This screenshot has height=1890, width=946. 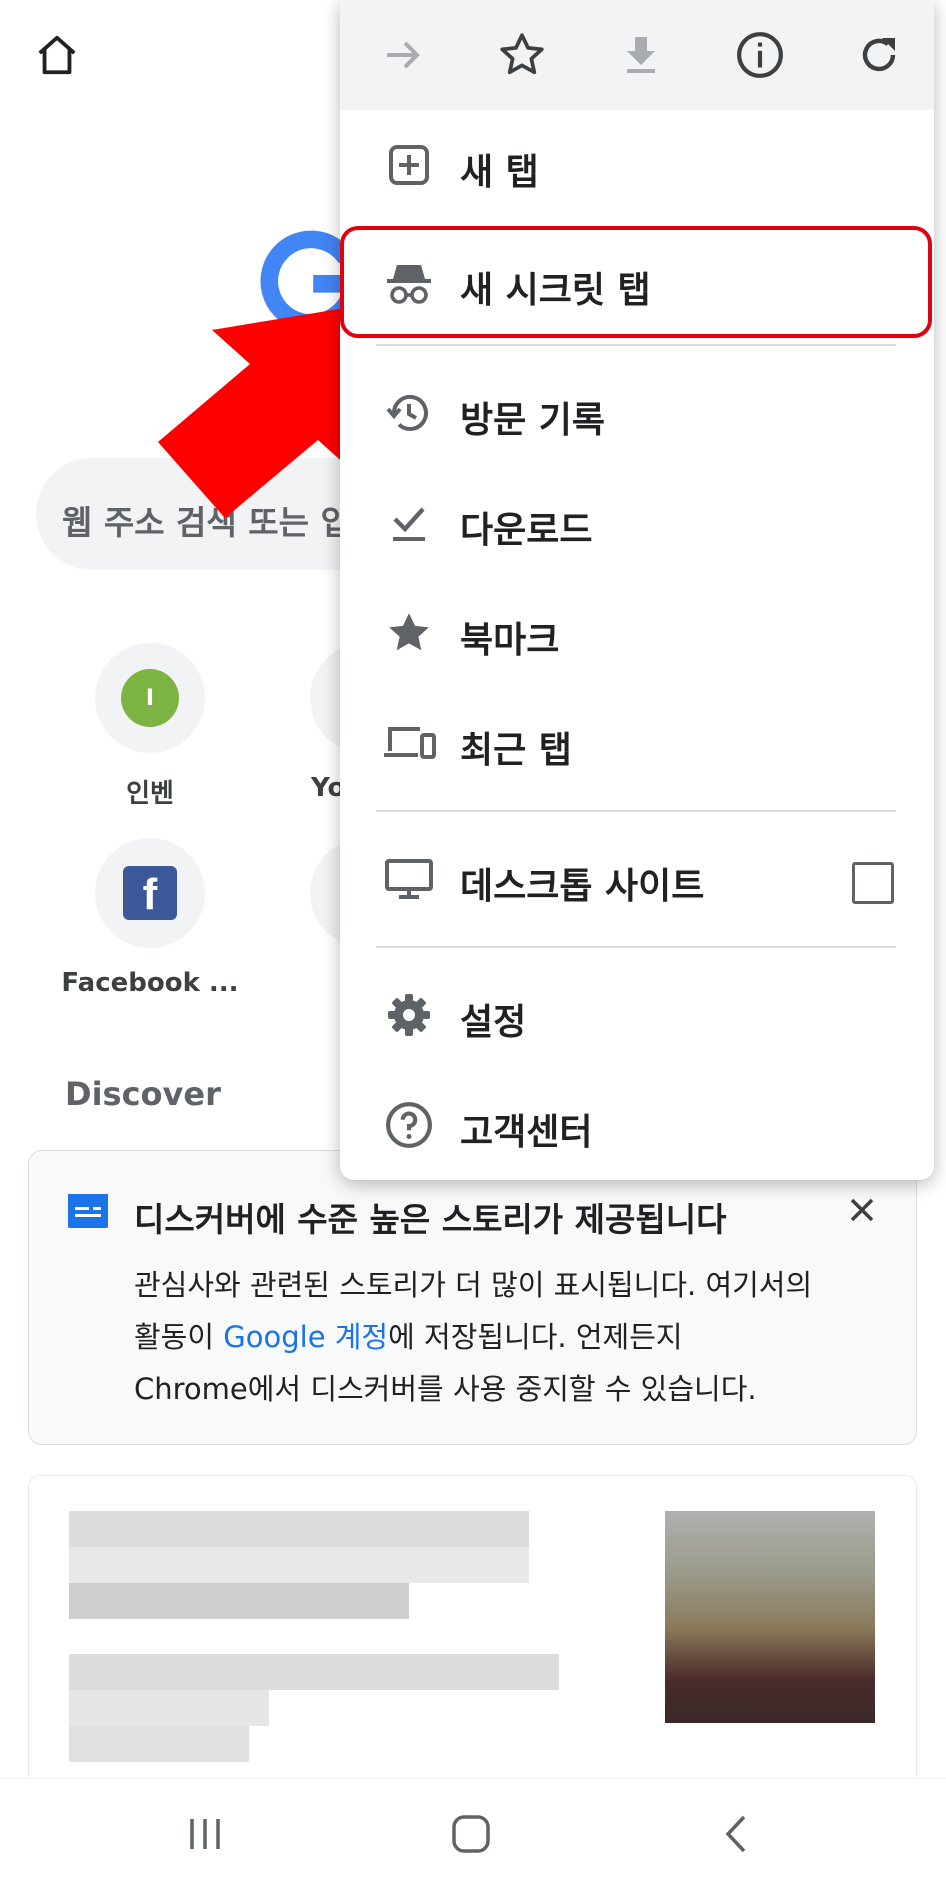 I want to click on facebook-icon: f, so click(x=150, y=893).